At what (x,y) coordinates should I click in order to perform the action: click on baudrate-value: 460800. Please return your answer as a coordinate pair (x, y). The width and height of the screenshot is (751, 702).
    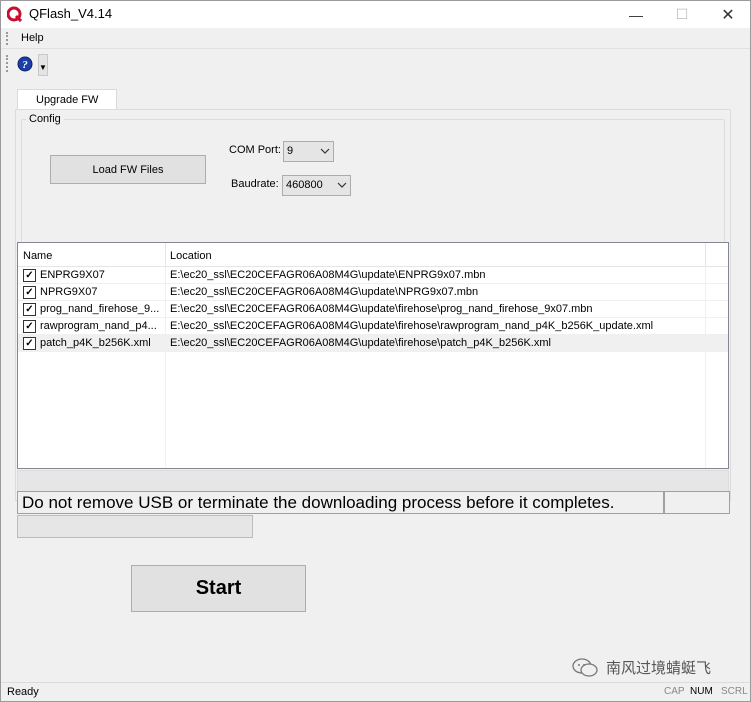
    Looking at the image, I should click on (304, 185).